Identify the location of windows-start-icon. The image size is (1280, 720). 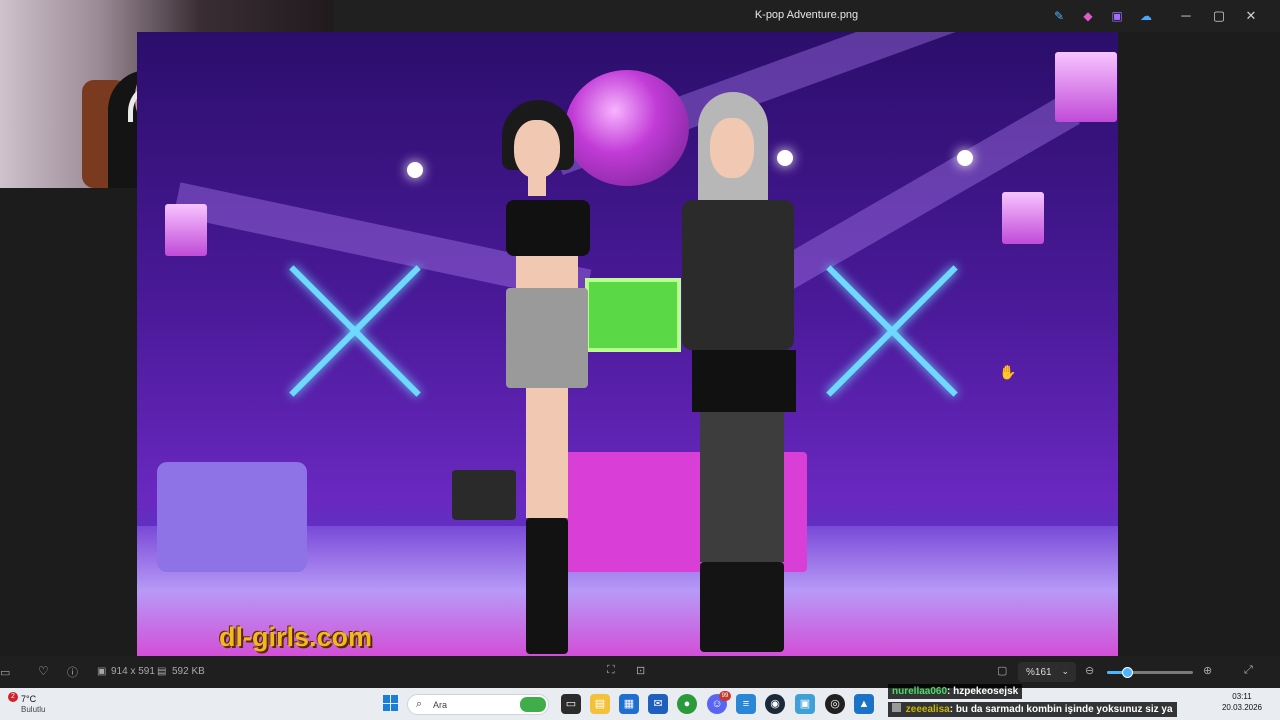
(391, 703).